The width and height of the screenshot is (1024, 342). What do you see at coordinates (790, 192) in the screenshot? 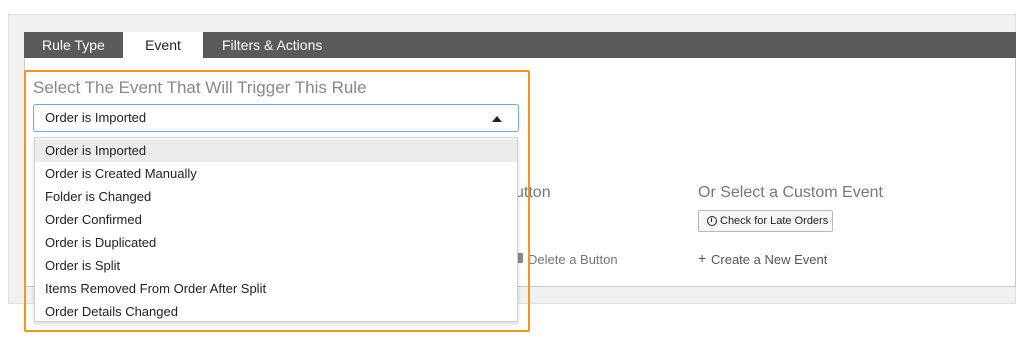
I see `custom-event-title: Or Select a Custom Event` at bounding box center [790, 192].